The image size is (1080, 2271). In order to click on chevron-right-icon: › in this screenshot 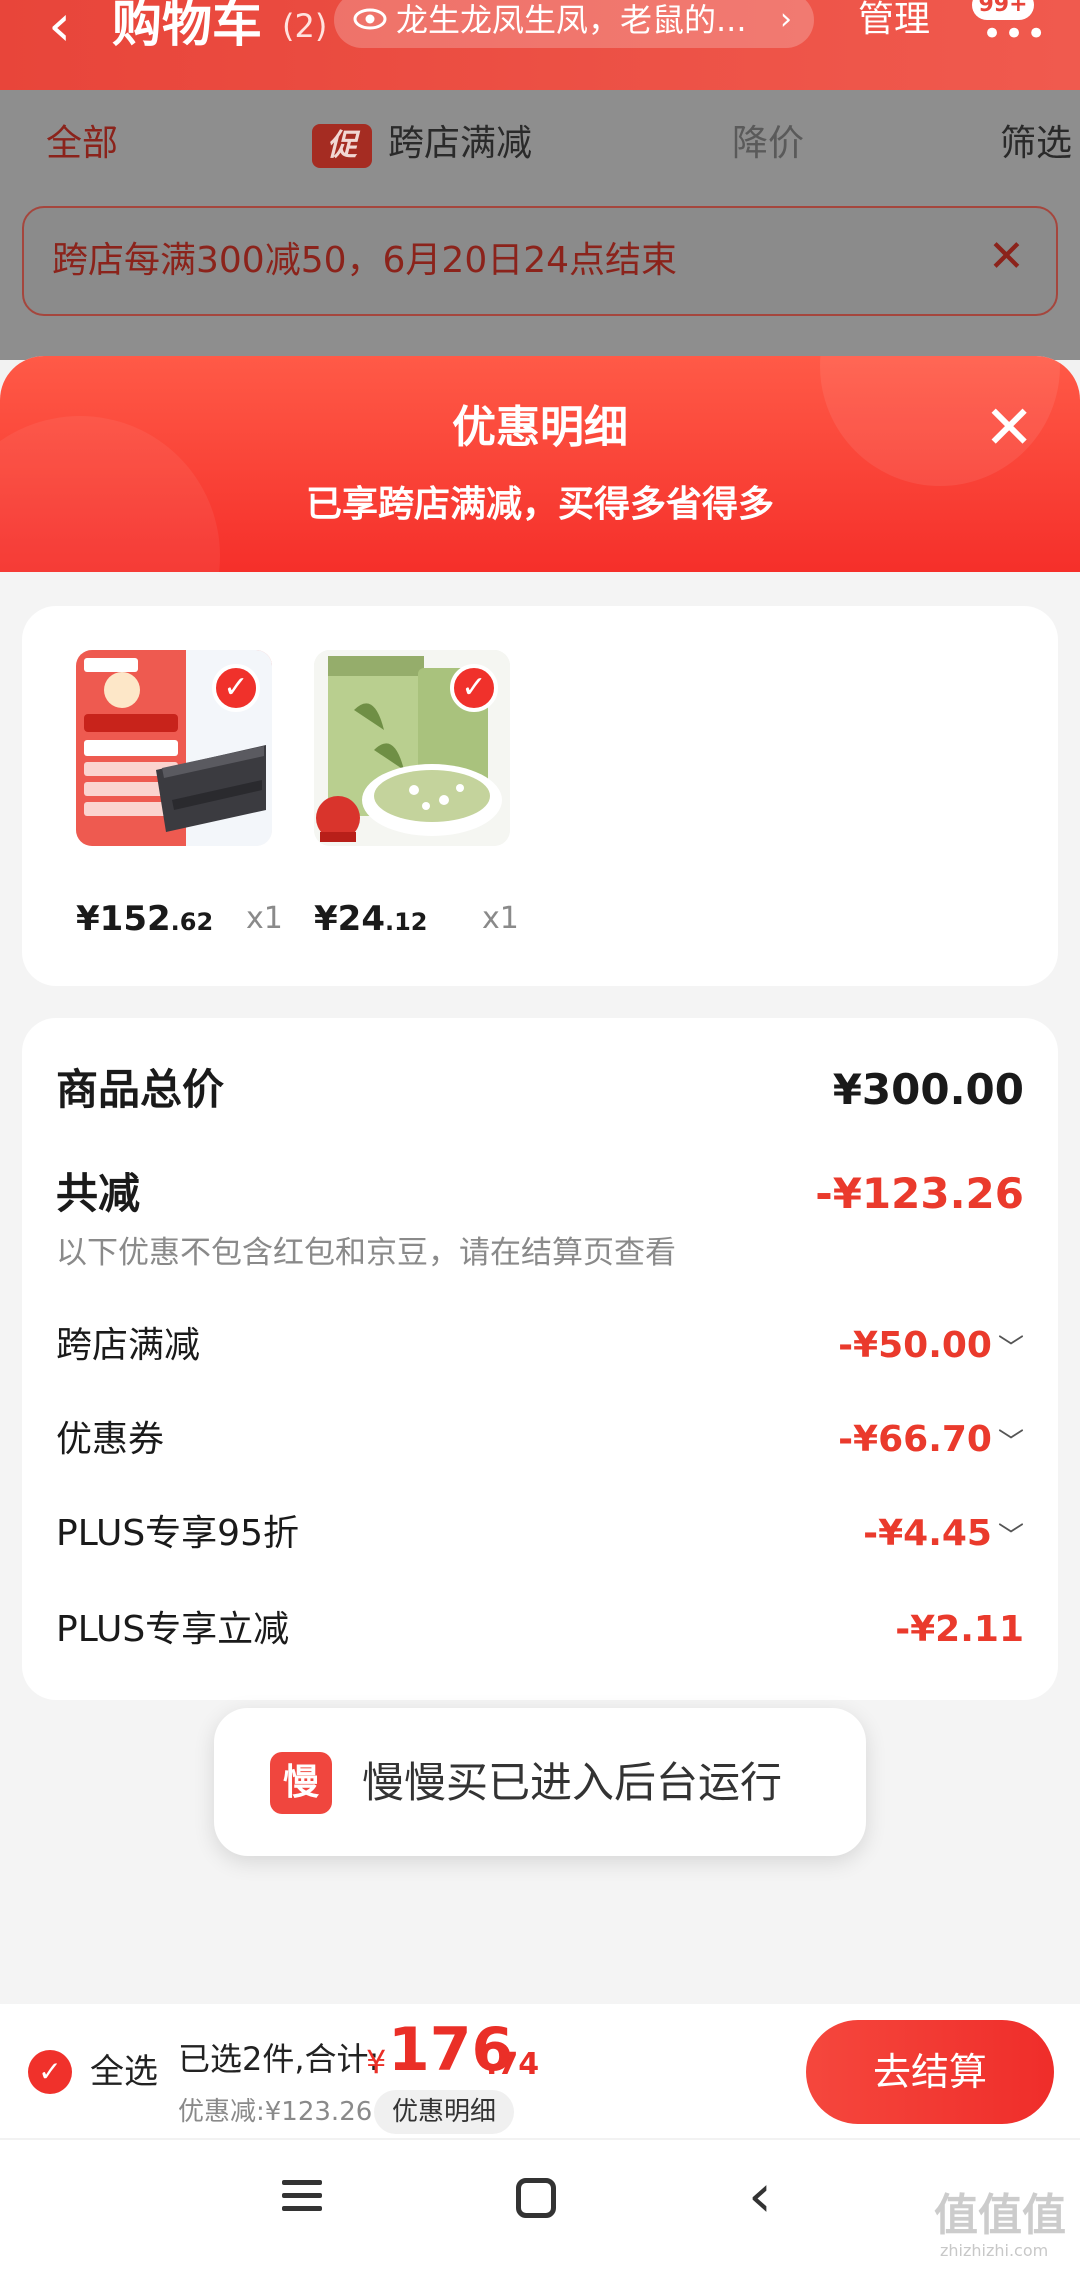, I will do `click(786, 19)`.